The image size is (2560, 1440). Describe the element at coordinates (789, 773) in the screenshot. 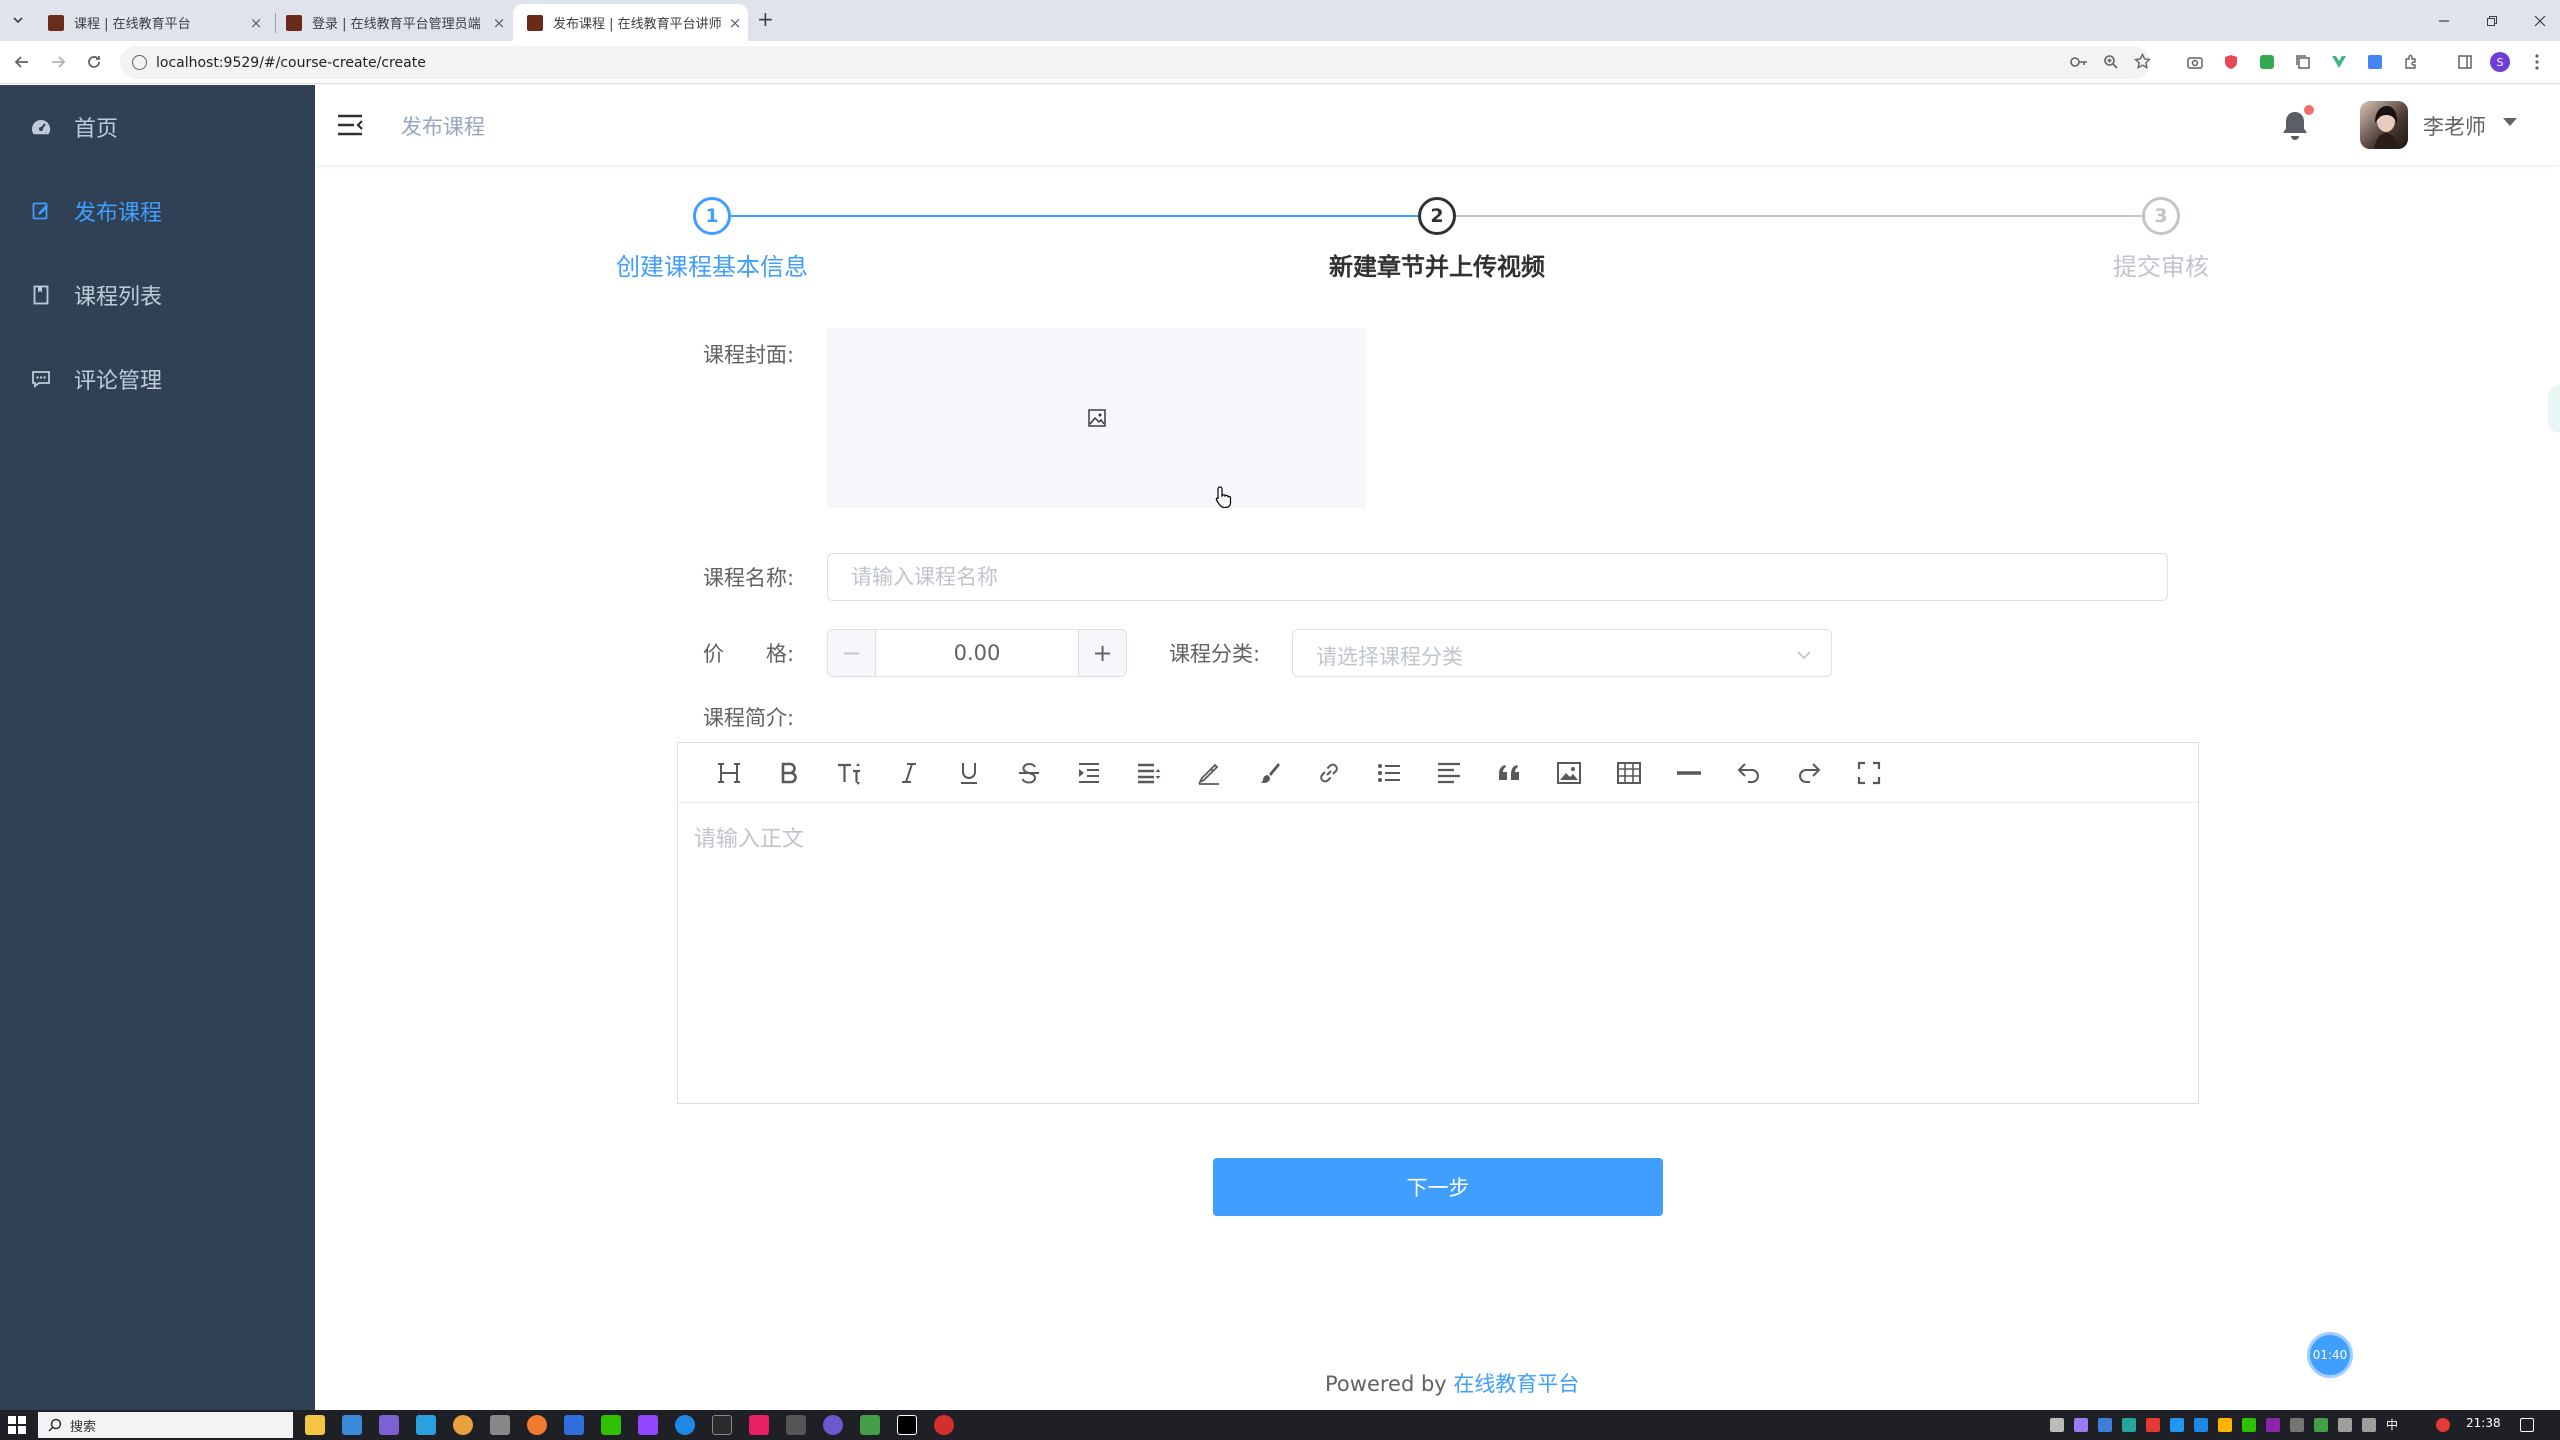

I see `bold-icon` at that location.